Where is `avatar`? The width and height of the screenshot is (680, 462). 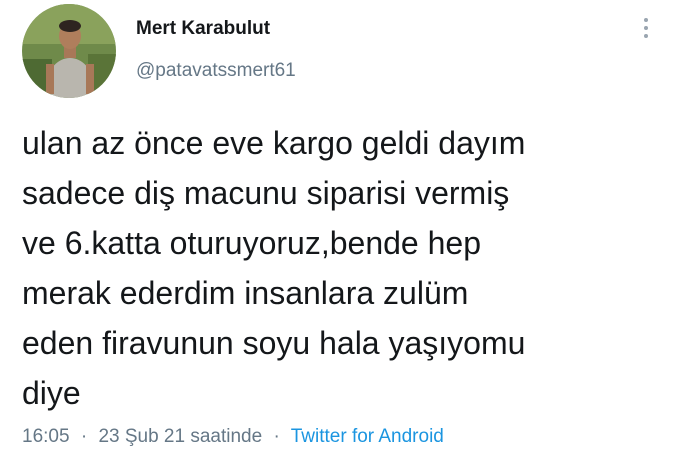 avatar is located at coordinates (69, 51).